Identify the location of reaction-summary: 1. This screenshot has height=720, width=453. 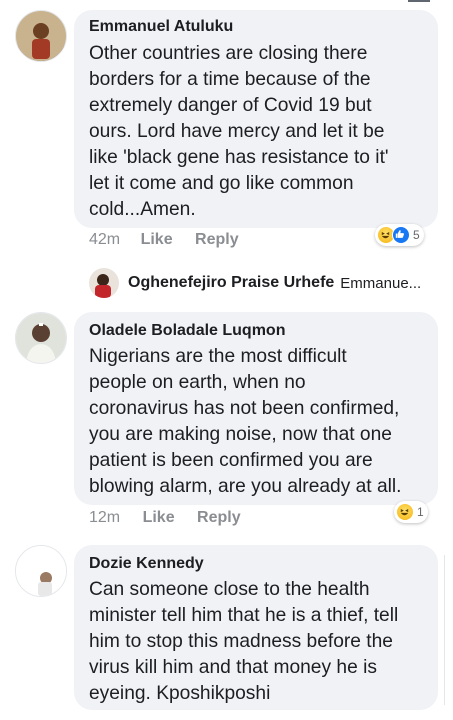
(411, 512).